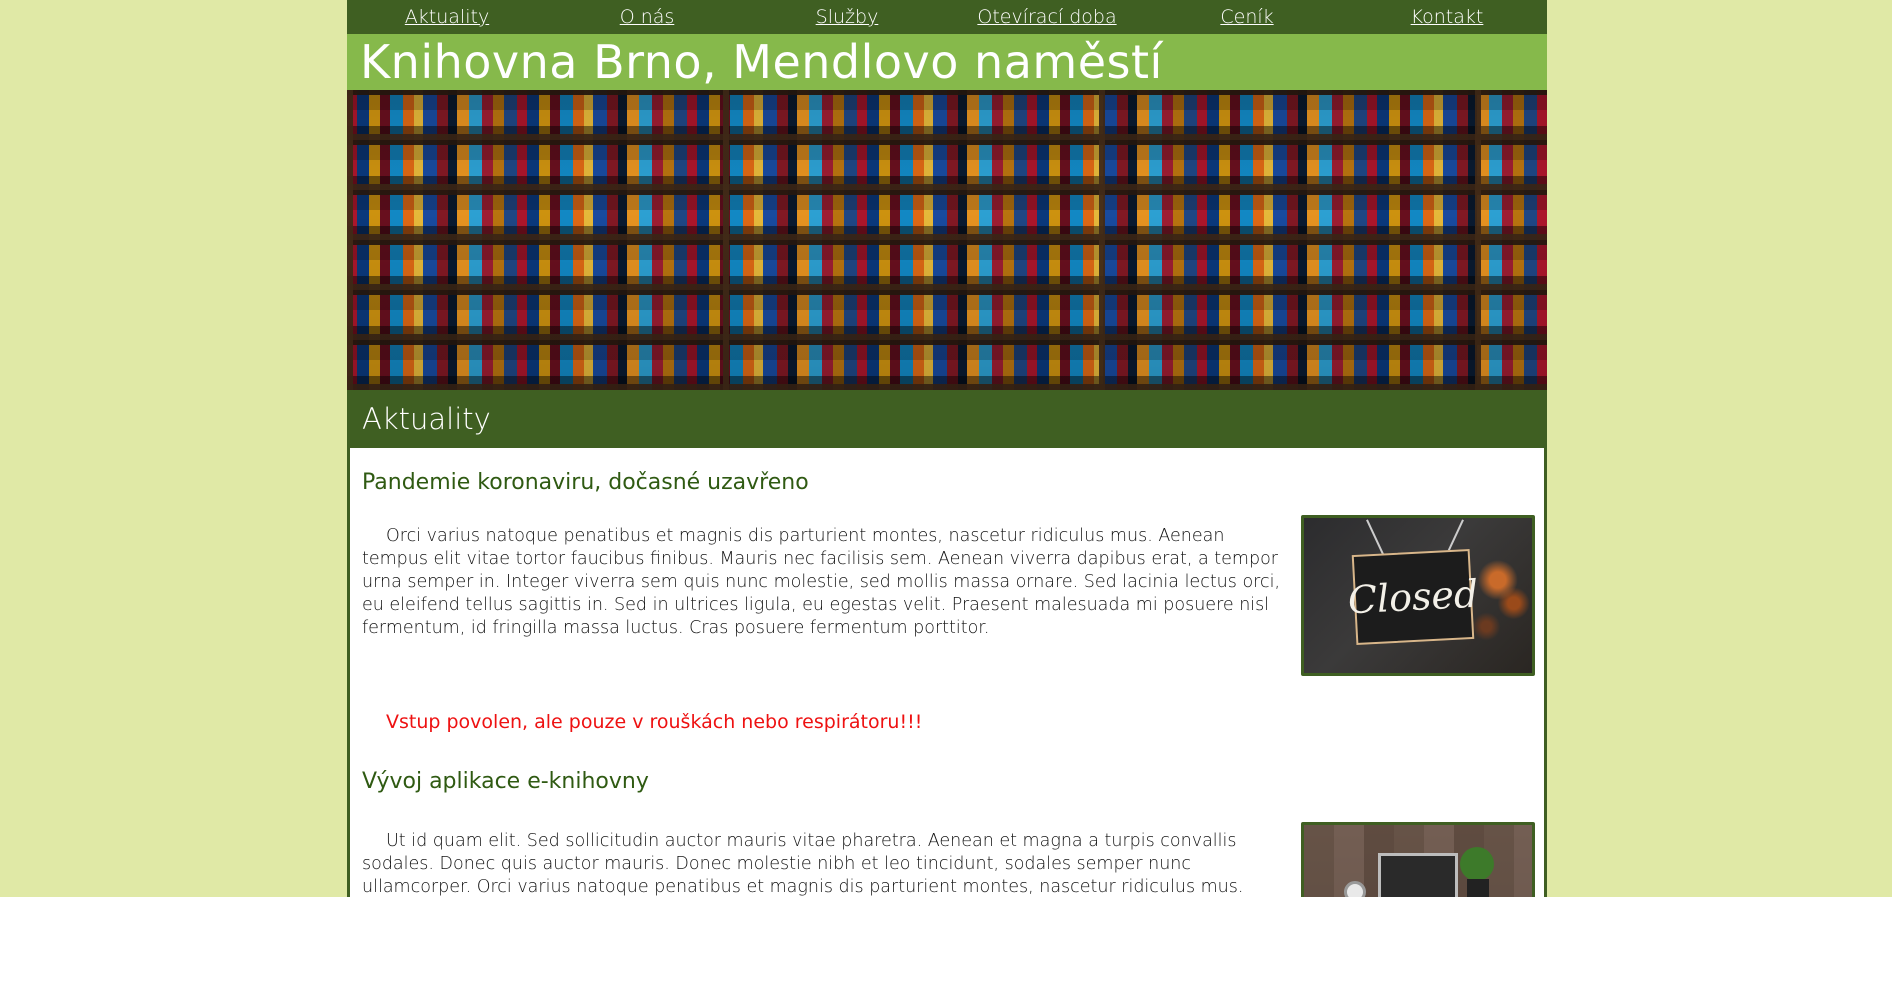 The height and width of the screenshot is (1000, 1892). What do you see at coordinates (1447, 17) in the screenshot?
I see `nav-link-kontakt: Kontakt` at bounding box center [1447, 17].